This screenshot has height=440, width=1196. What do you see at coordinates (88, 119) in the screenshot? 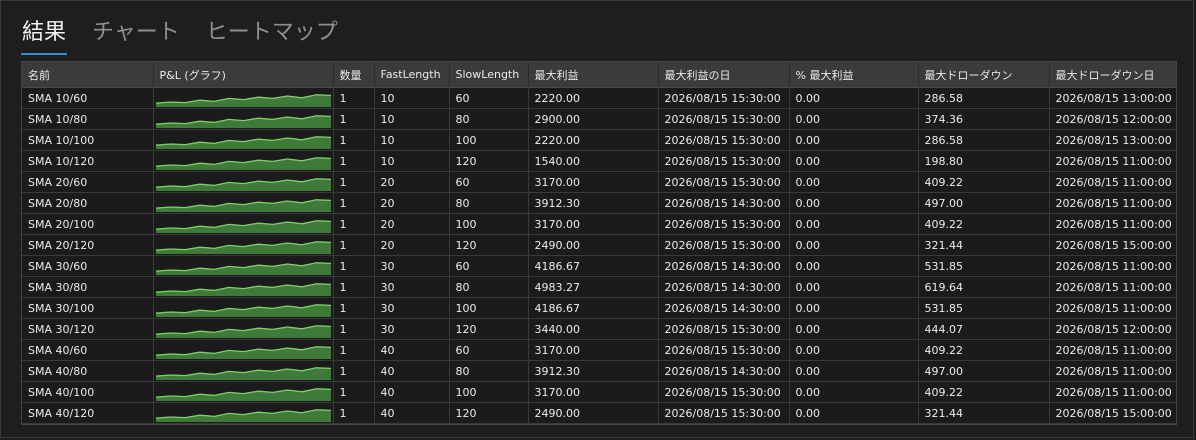
I see `cell-name: SMA 10/80` at bounding box center [88, 119].